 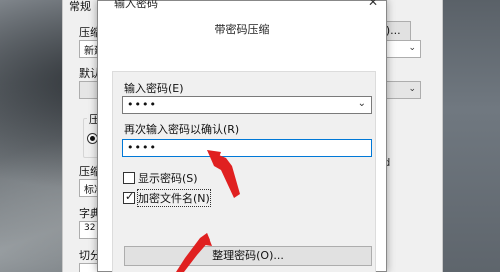 I want to click on show-password-checkbox, so click(x=129, y=178).